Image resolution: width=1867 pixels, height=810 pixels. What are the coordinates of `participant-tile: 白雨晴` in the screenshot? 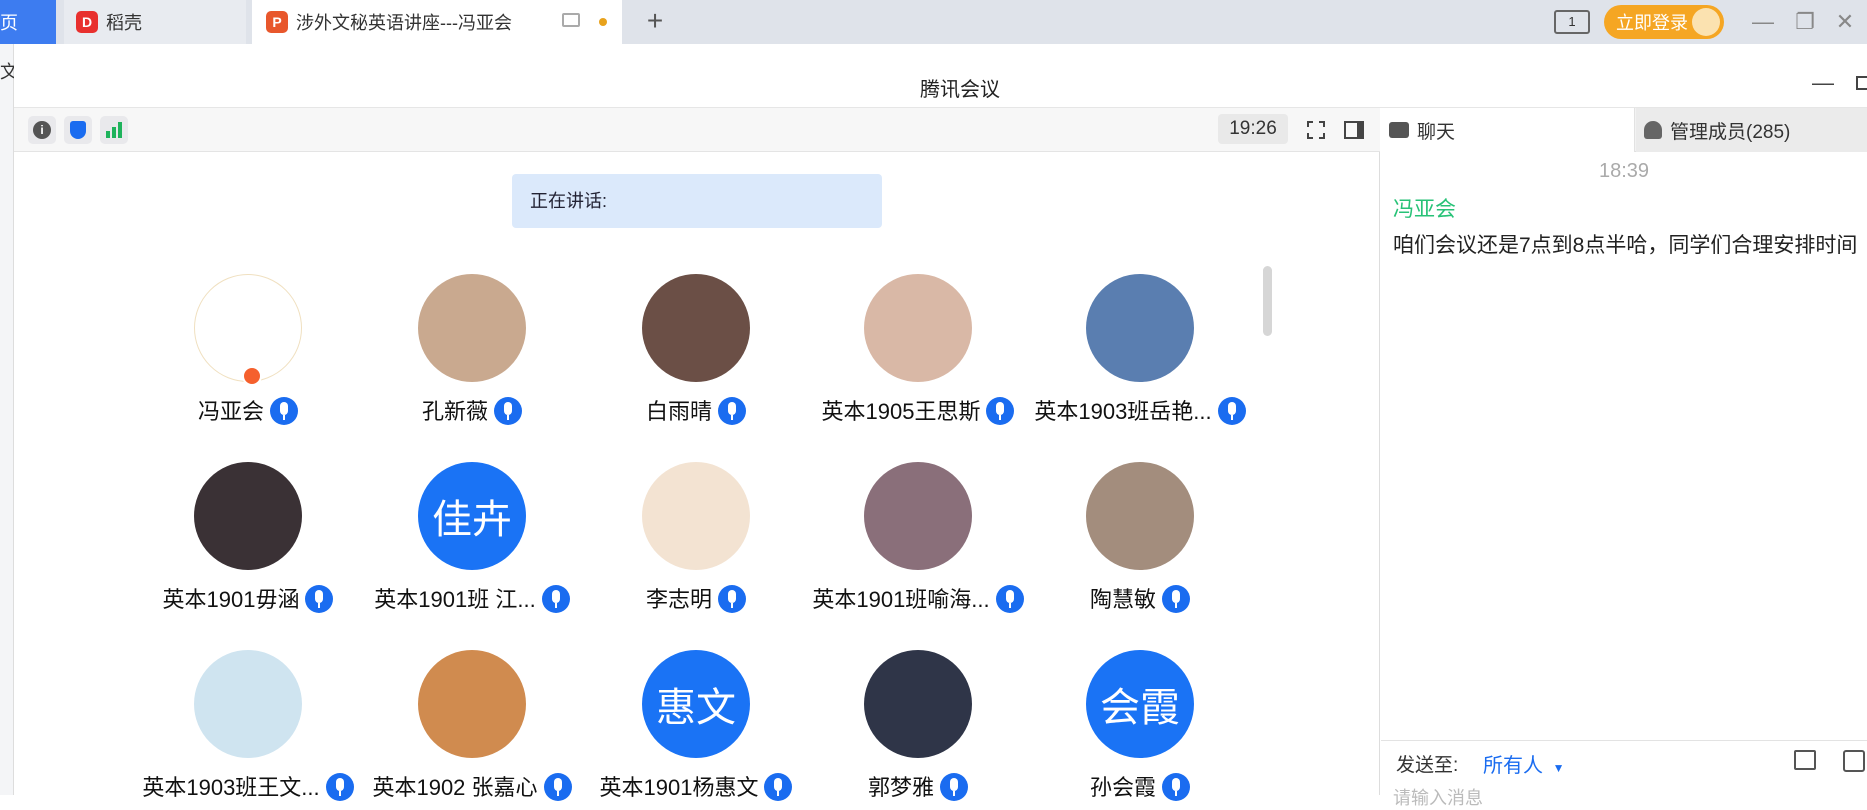 It's located at (696, 354).